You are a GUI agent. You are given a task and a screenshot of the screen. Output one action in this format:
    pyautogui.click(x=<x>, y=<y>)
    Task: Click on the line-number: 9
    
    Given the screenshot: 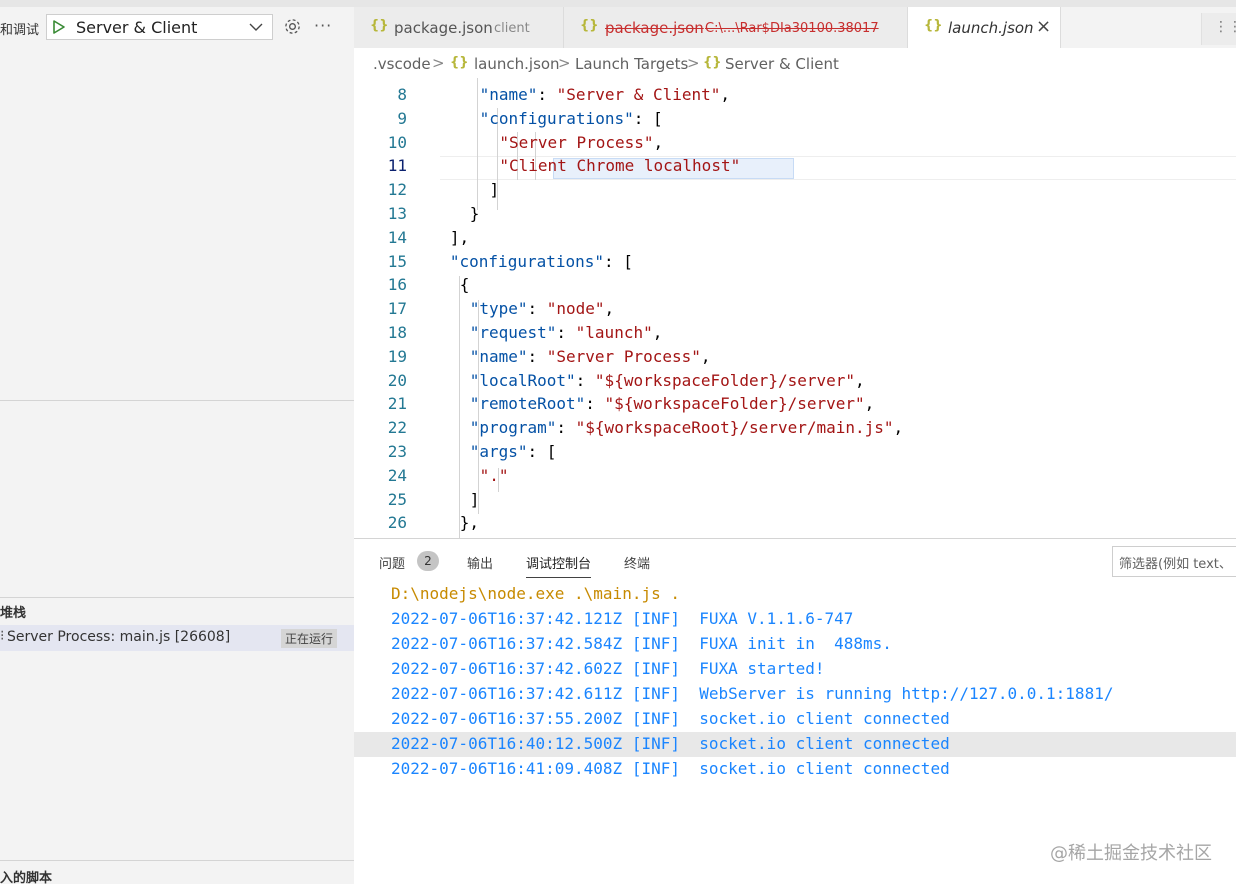 What is the action you would take?
    pyautogui.click(x=402, y=118)
    